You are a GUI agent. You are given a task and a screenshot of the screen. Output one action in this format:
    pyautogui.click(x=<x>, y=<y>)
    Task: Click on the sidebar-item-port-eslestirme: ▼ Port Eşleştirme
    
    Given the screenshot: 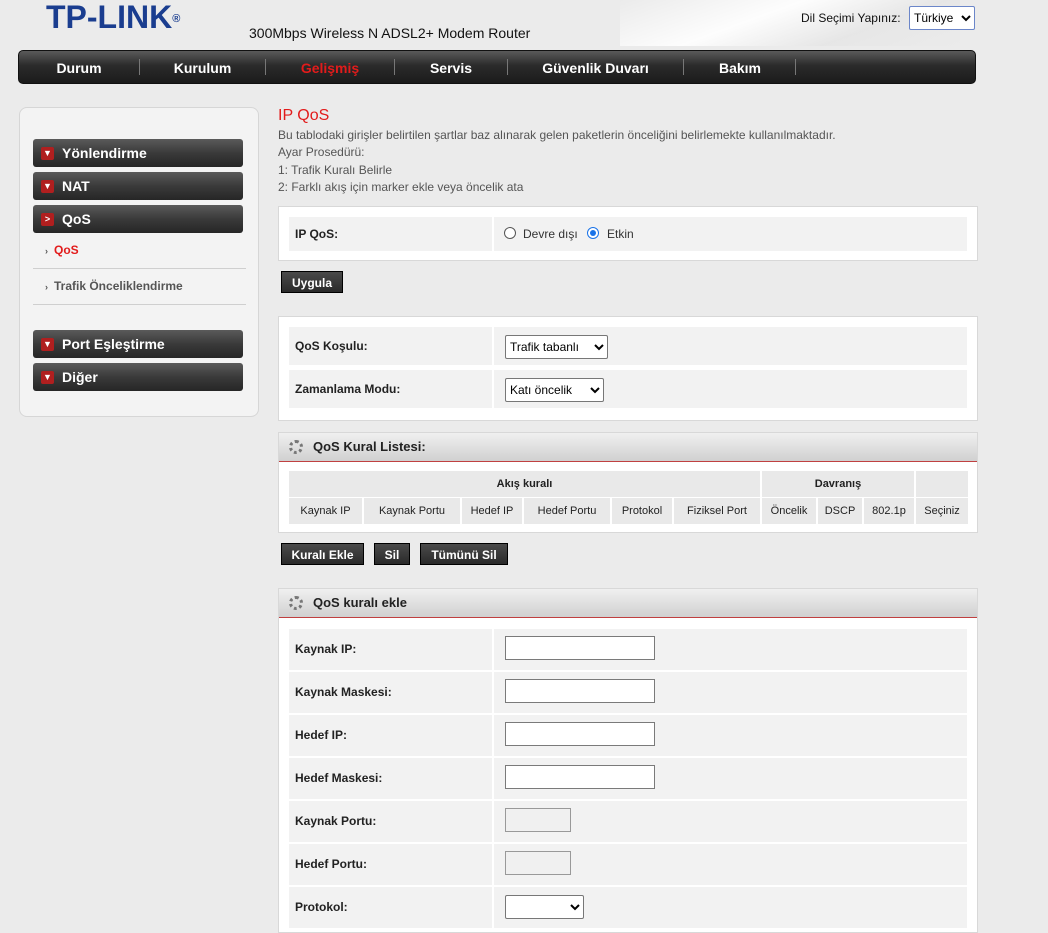 What is the action you would take?
    pyautogui.click(x=138, y=344)
    